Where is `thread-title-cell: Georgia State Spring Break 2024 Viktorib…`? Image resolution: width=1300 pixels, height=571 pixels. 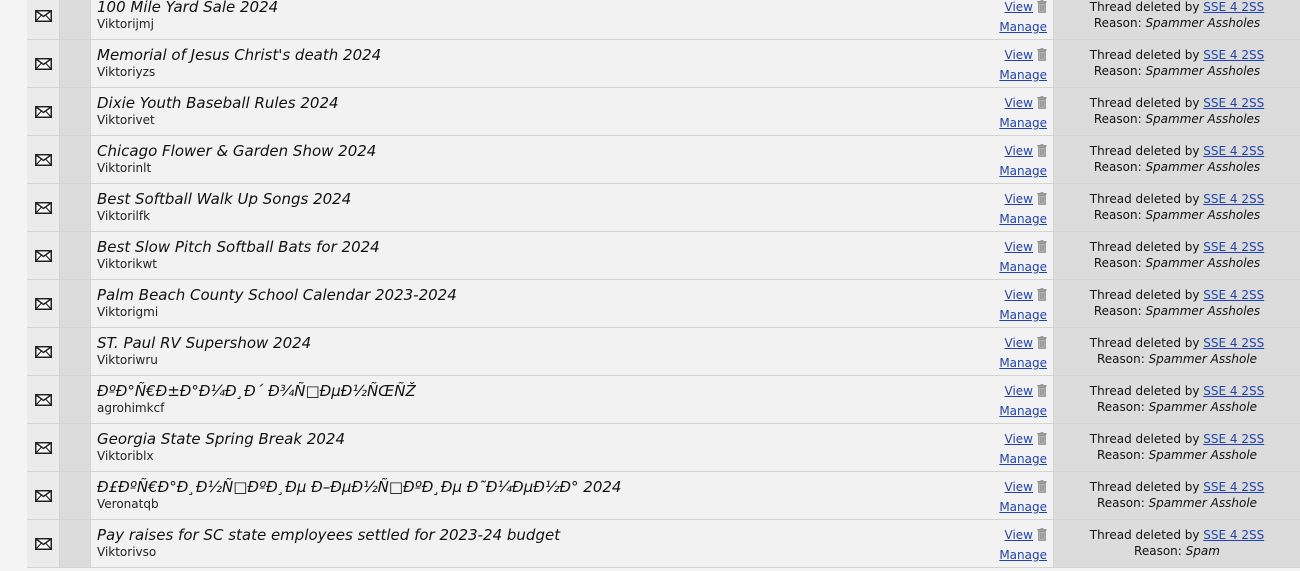 thread-title-cell: Georgia State Spring Break 2024 Viktorib… is located at coordinates (572, 447).